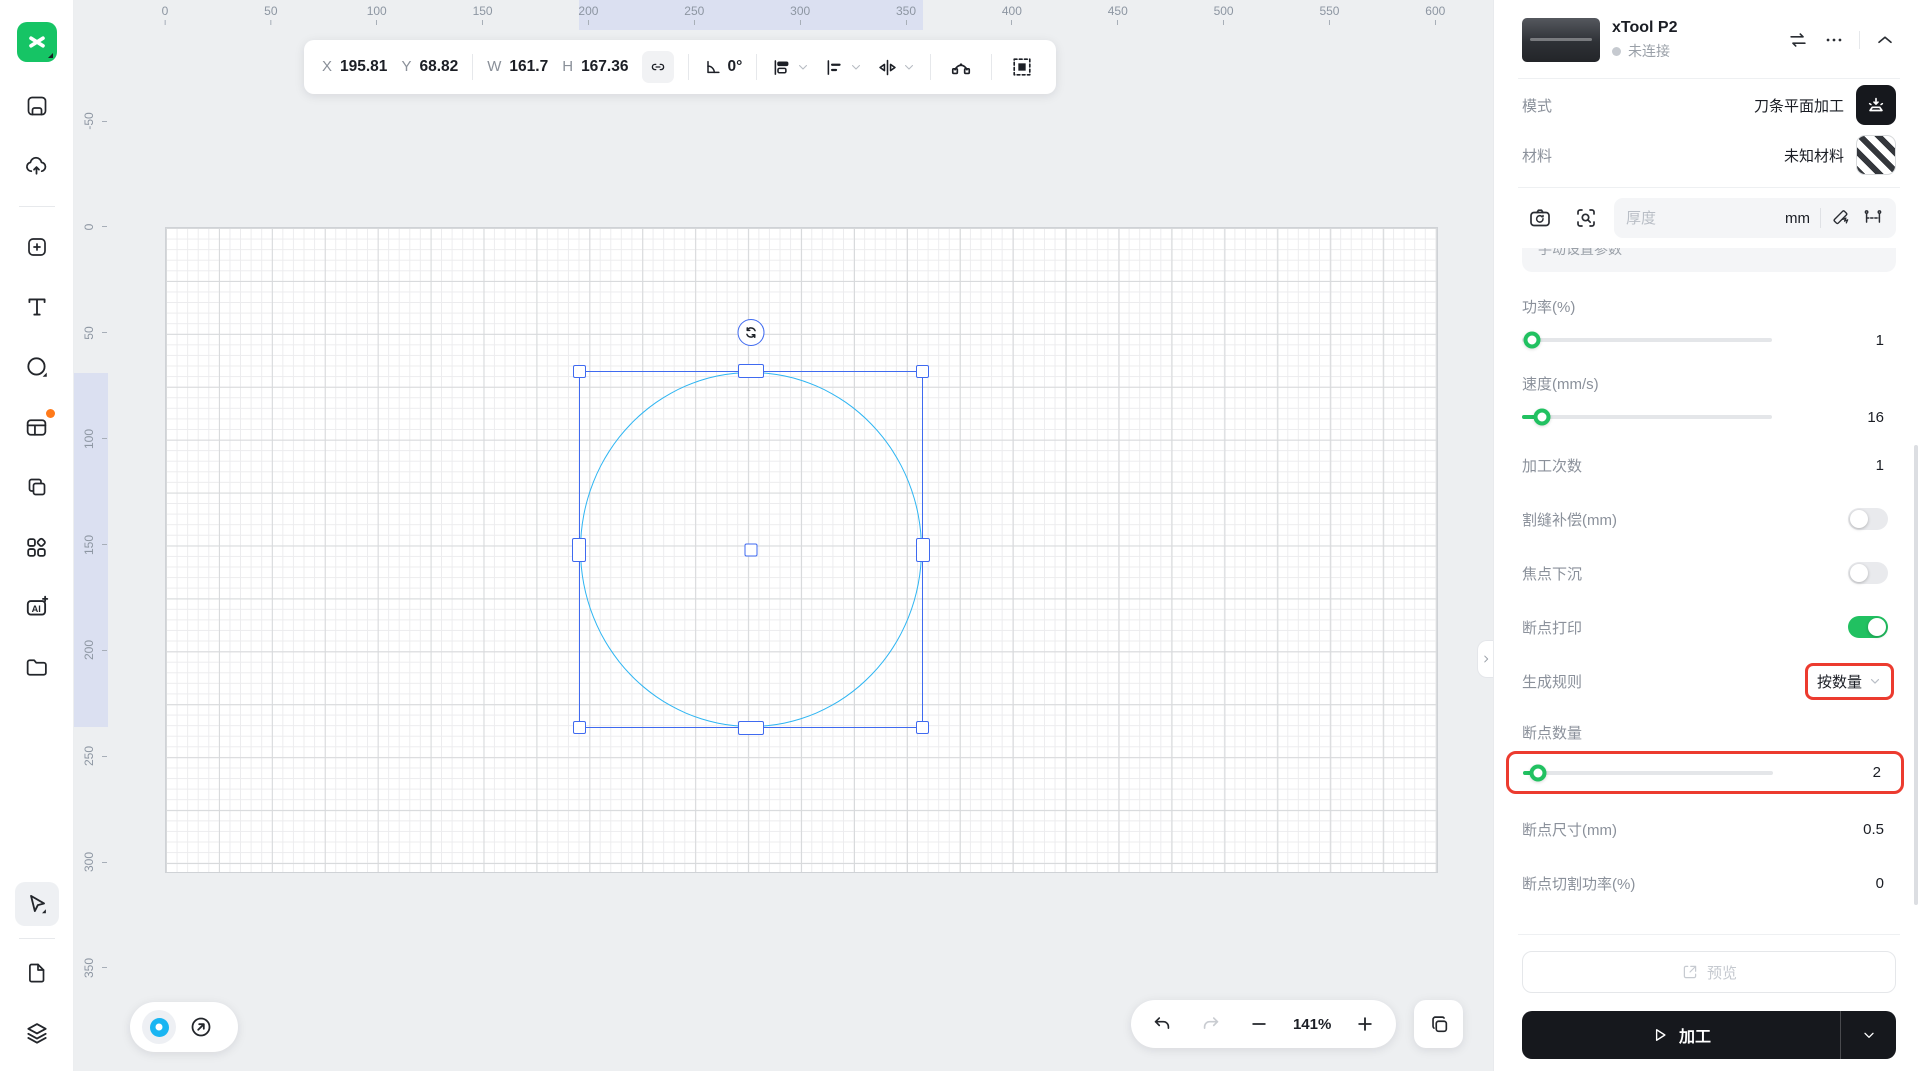 The width and height of the screenshot is (1920, 1071). Describe the element at coordinates (922, 371) in the screenshot. I see `resize-handle-ne` at that location.